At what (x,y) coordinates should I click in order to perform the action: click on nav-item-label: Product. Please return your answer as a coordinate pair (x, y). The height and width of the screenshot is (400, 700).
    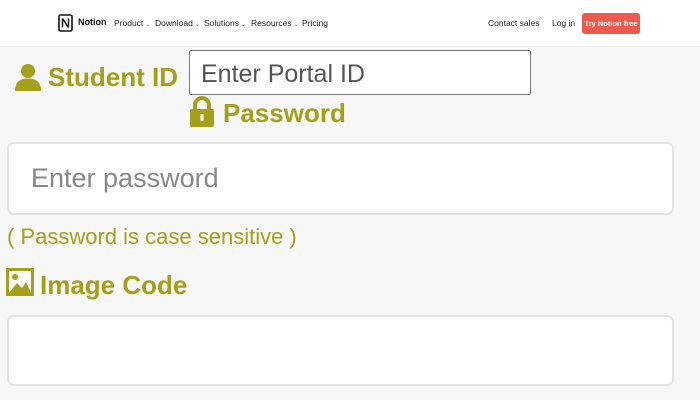
    Looking at the image, I should click on (129, 23).